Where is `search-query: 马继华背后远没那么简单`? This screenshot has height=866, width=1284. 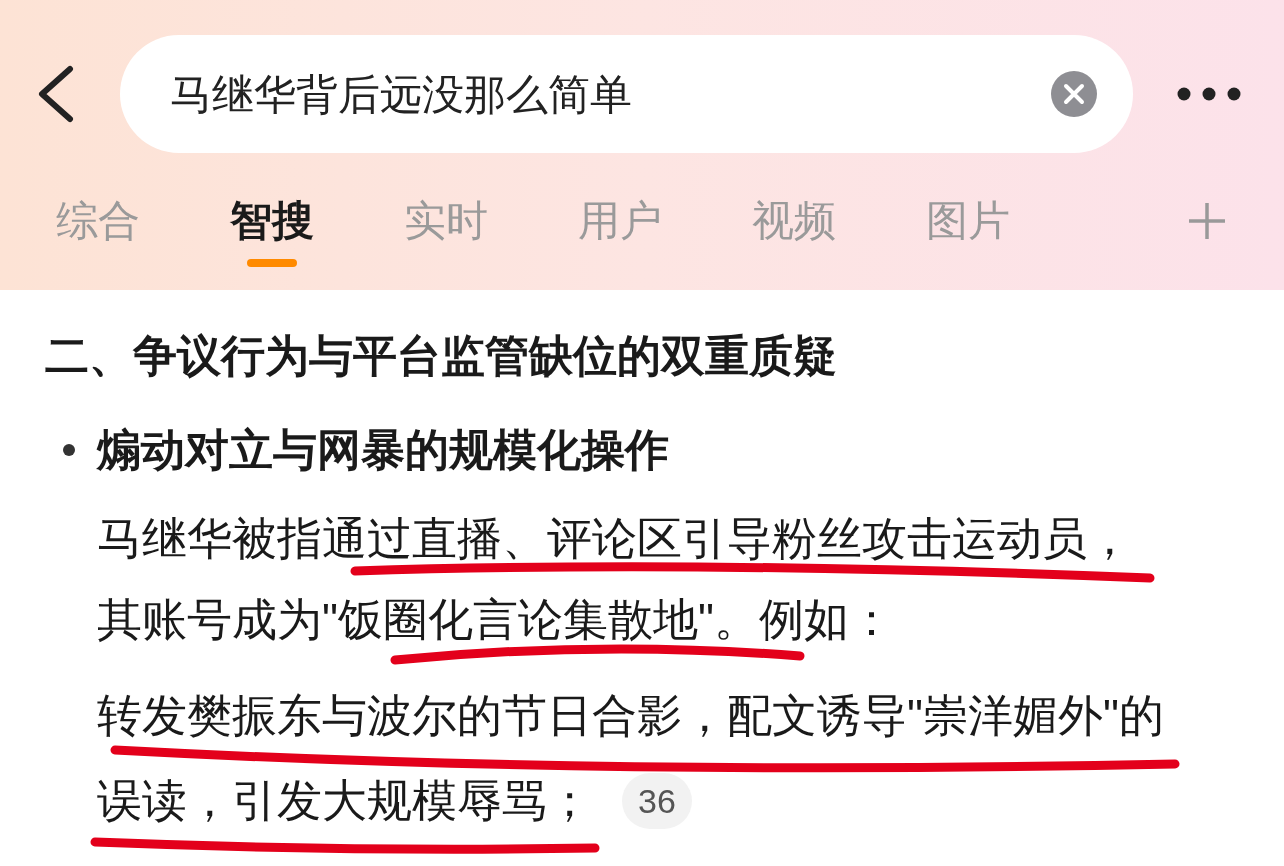 search-query: 马继华背后远没那么简单 is located at coordinates (401, 94).